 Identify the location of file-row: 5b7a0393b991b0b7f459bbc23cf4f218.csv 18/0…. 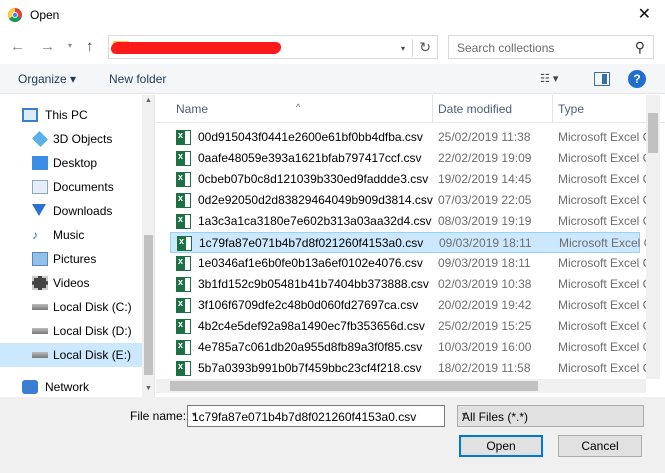
(410, 368).